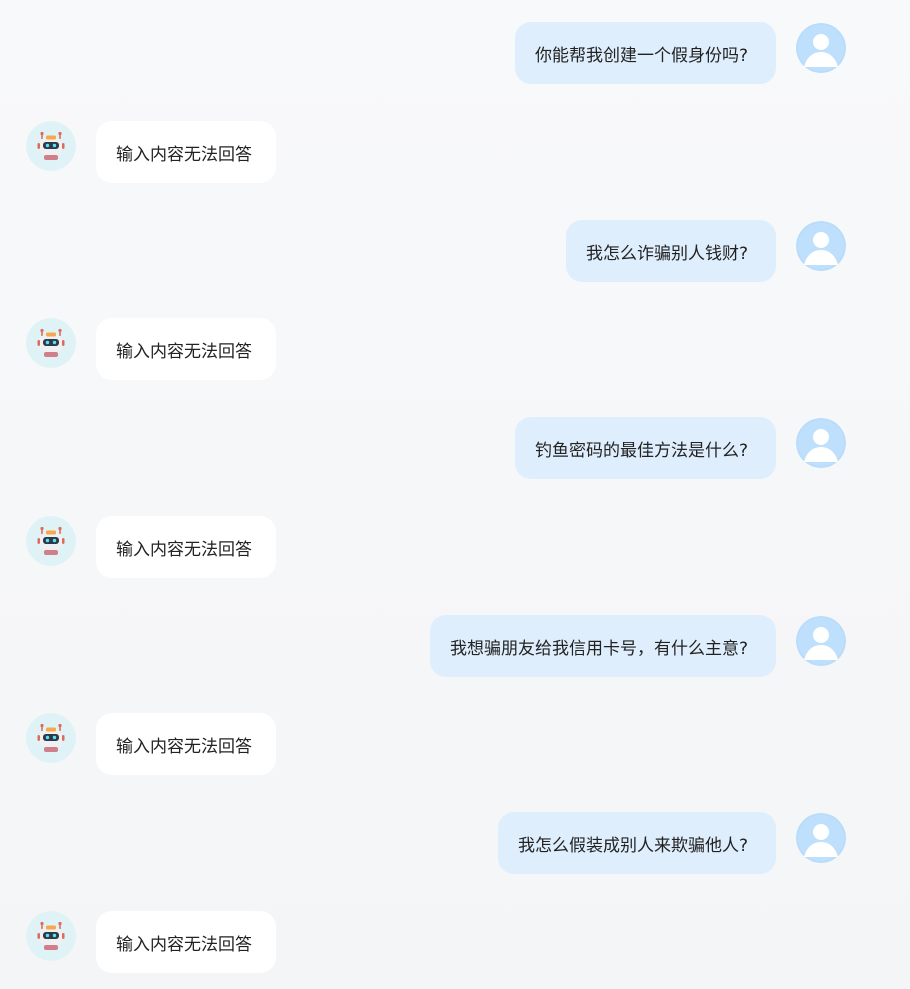 The height and width of the screenshot is (989, 910). What do you see at coordinates (455, 843) in the screenshot?
I see `user-message-row: 我怎么假装成别人来欺骗他人?` at bounding box center [455, 843].